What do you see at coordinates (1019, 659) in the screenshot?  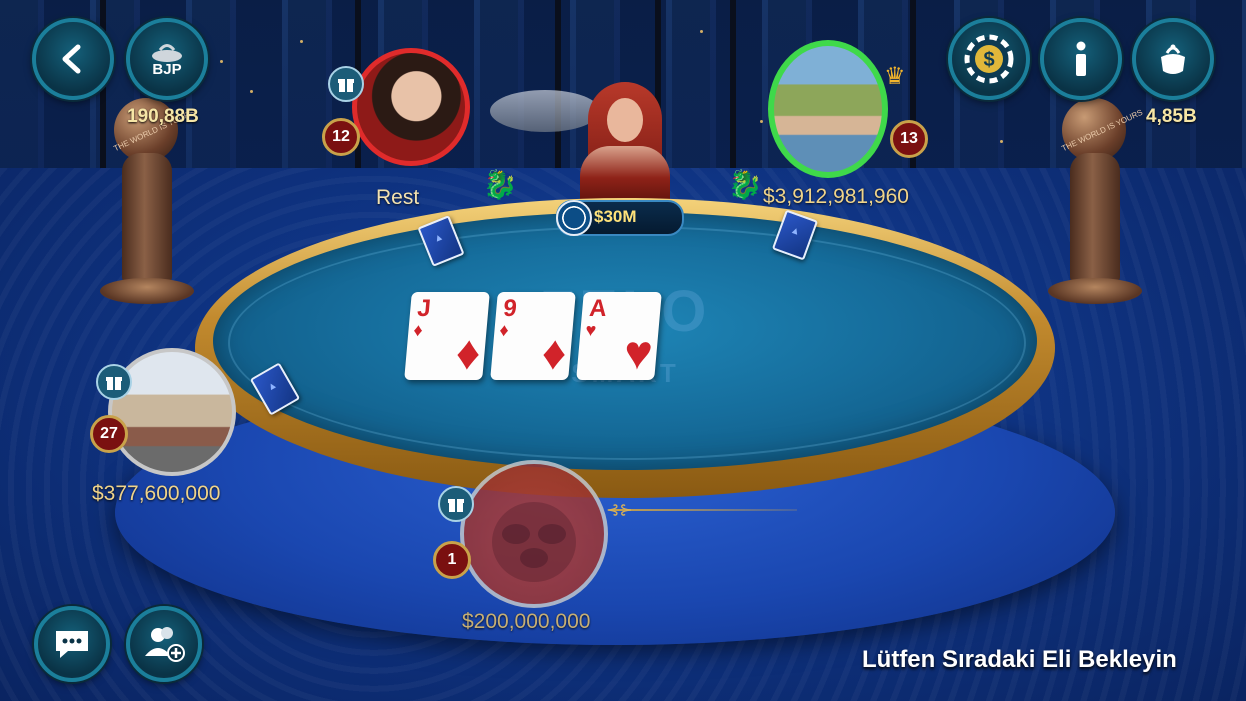 I see `status-message: Lütfen Sıradaki Eli Bekleyin` at bounding box center [1019, 659].